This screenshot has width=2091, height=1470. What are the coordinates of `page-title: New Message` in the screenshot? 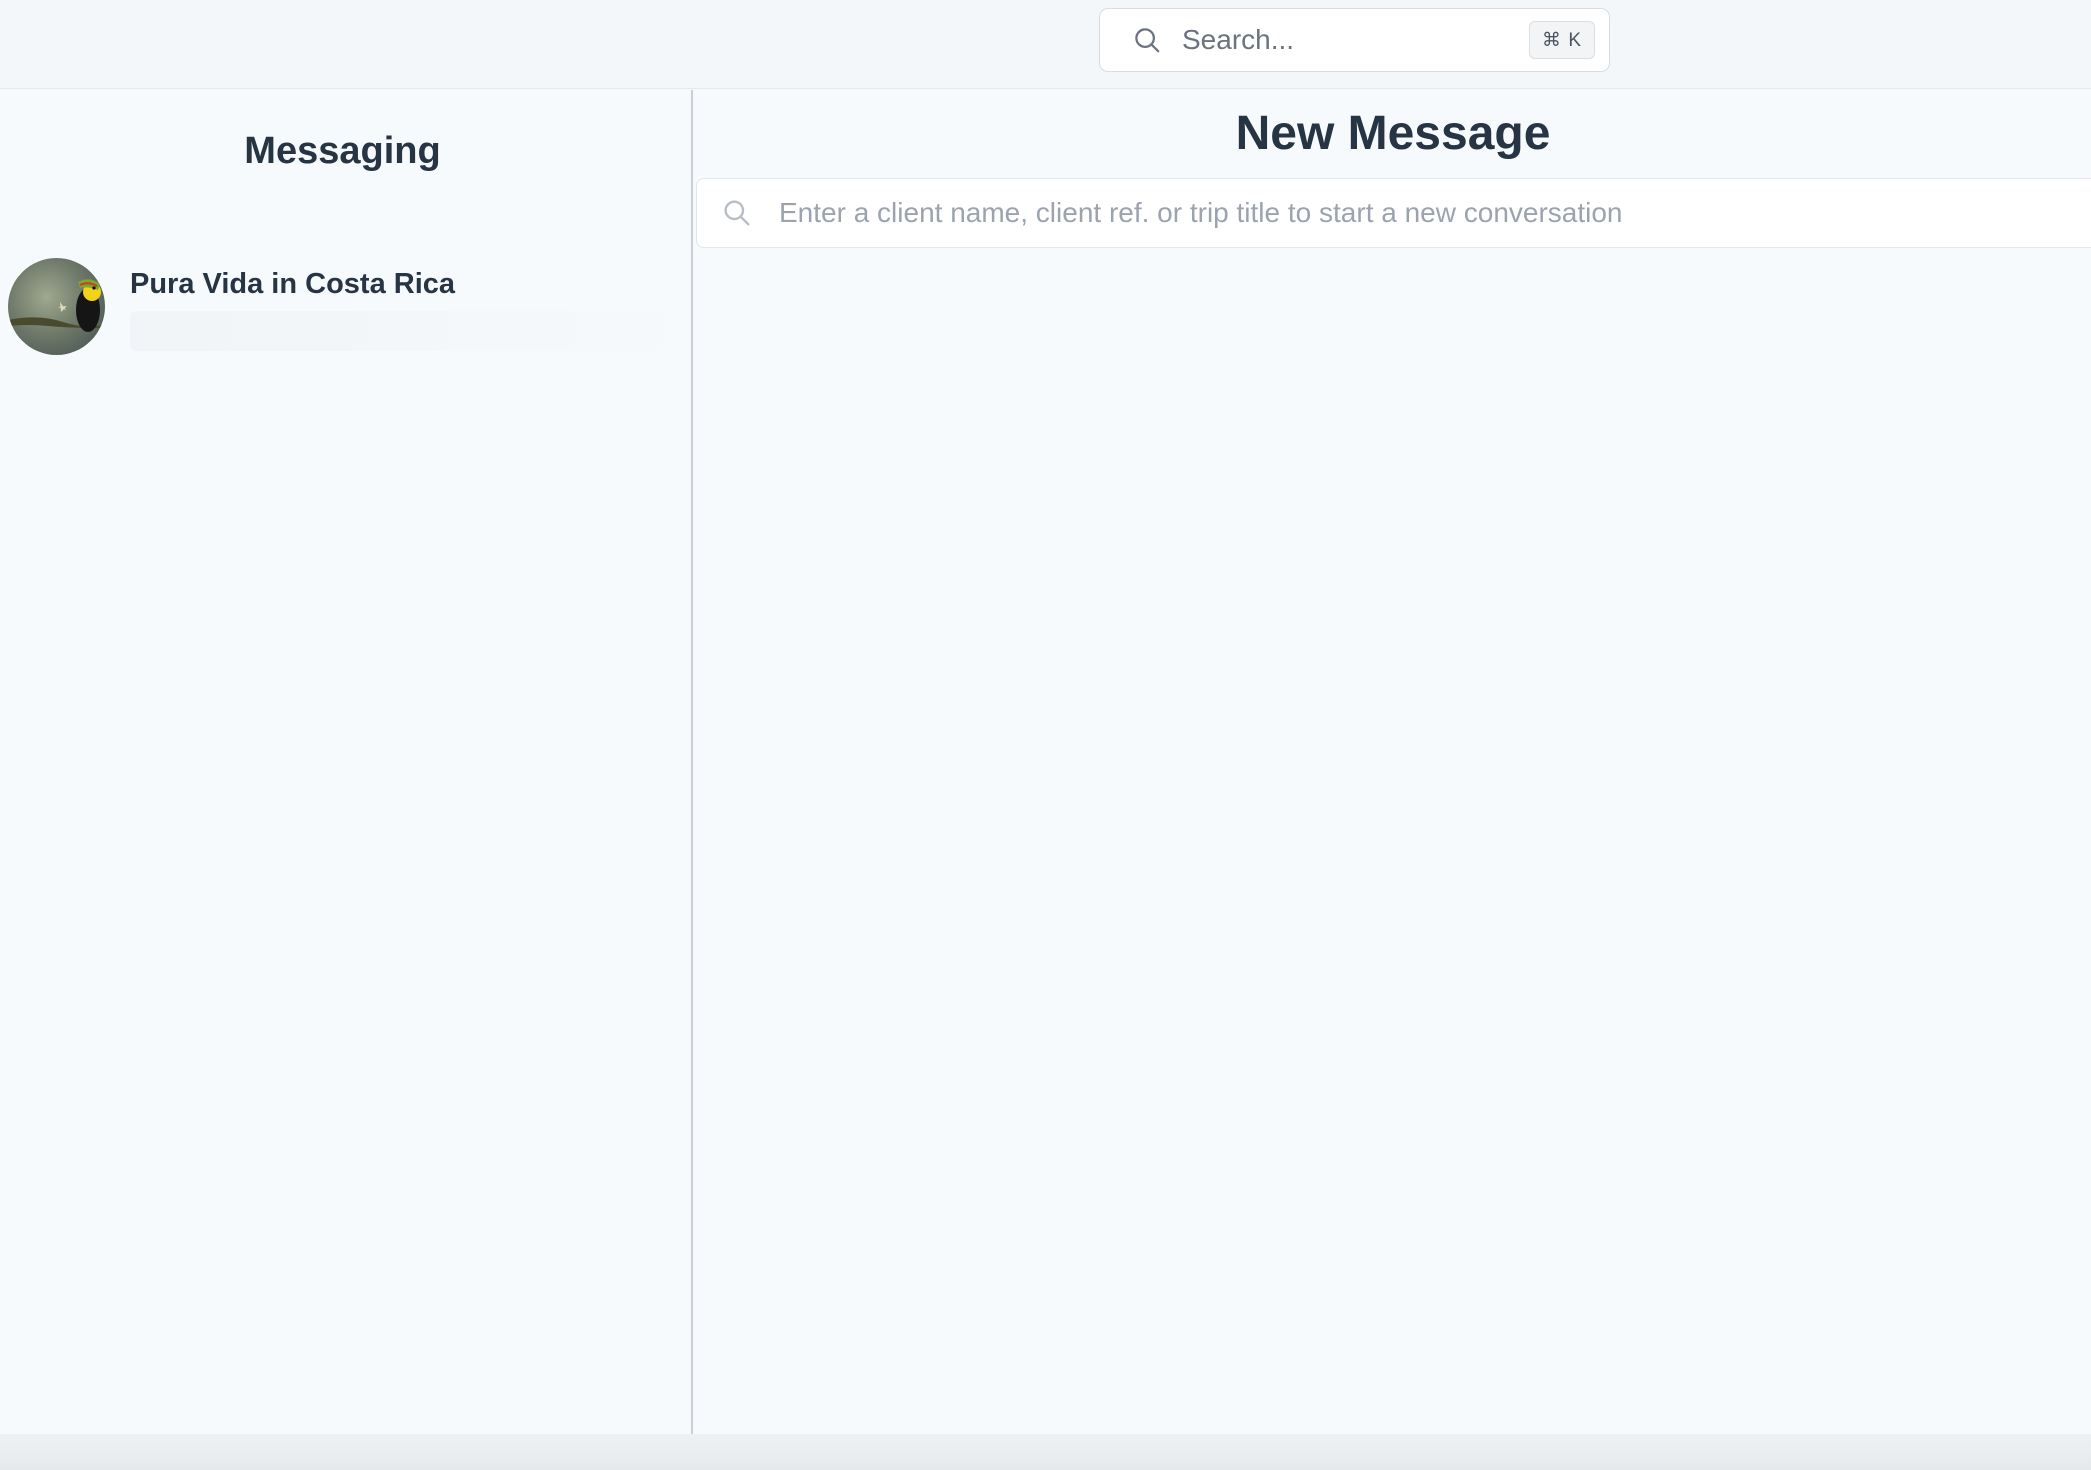 It's located at (1393, 133).